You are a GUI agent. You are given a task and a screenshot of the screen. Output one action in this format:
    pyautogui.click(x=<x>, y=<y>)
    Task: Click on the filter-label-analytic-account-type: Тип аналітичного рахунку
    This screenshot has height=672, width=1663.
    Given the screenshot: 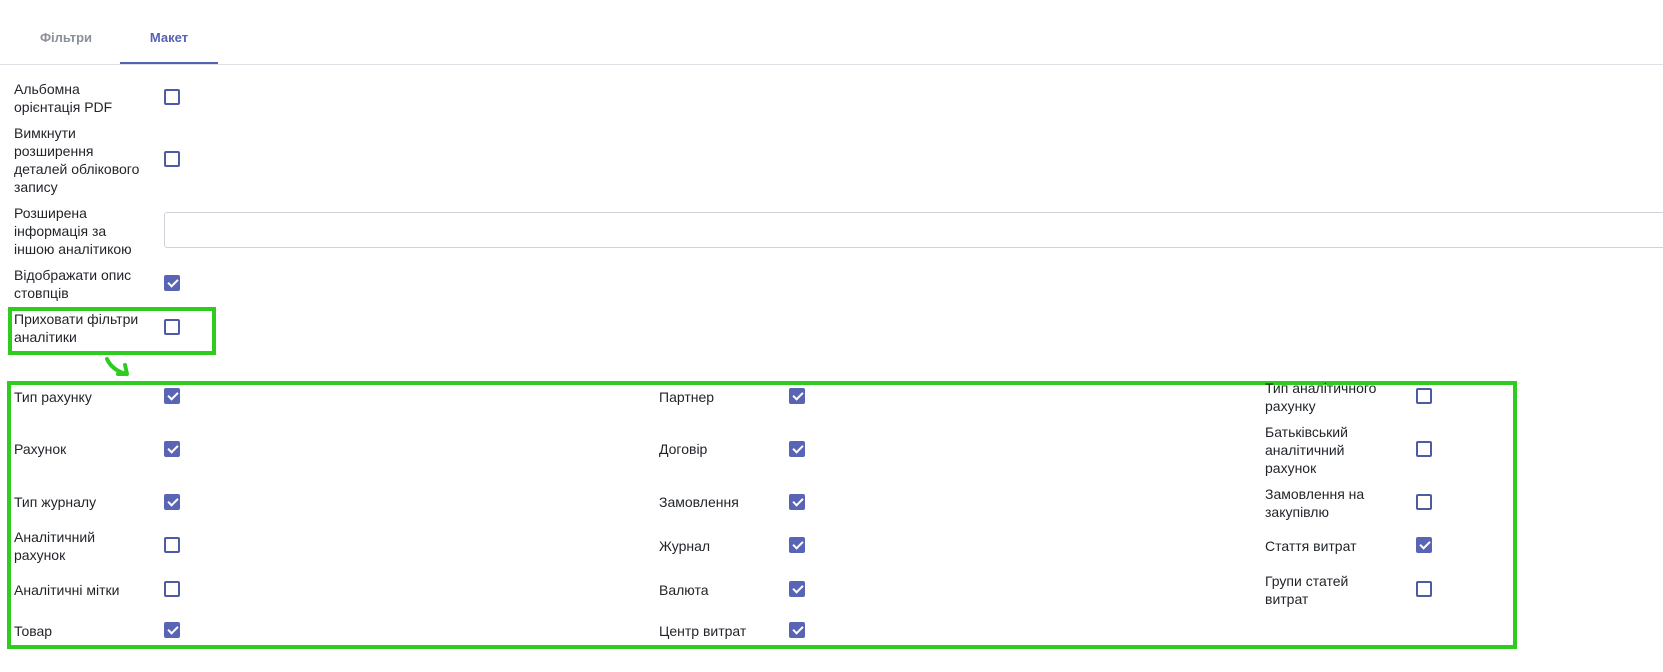 What is the action you would take?
    pyautogui.click(x=1321, y=397)
    